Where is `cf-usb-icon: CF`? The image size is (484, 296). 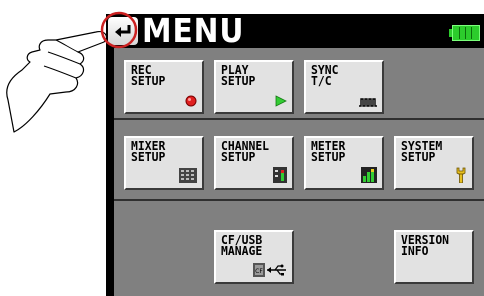
cf-usb-icon: CF is located at coordinates (269, 270).